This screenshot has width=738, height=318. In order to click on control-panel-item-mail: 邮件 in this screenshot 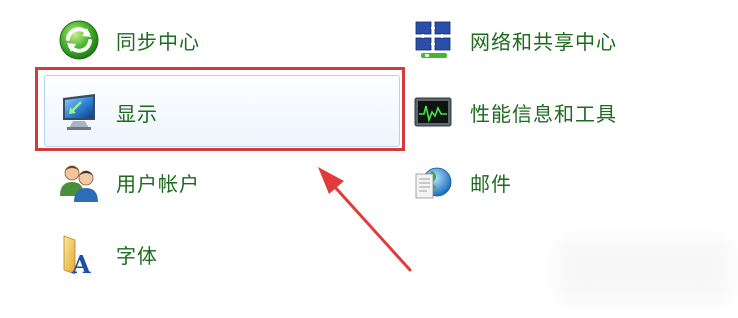, I will do `click(461, 182)`.